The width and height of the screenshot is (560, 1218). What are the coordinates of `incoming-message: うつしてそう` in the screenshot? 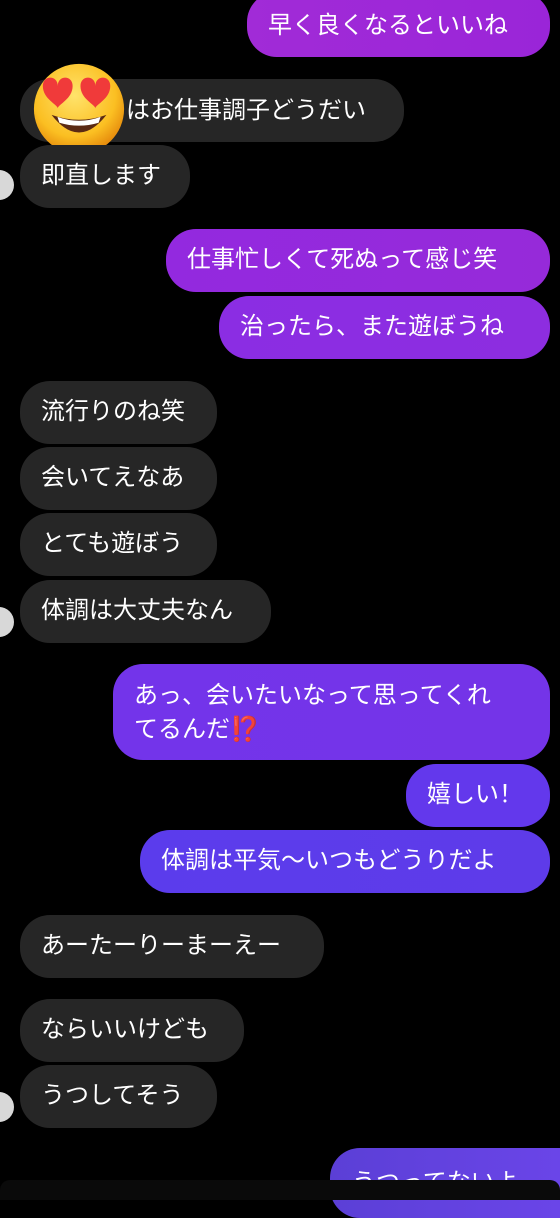 It's located at (118, 1096).